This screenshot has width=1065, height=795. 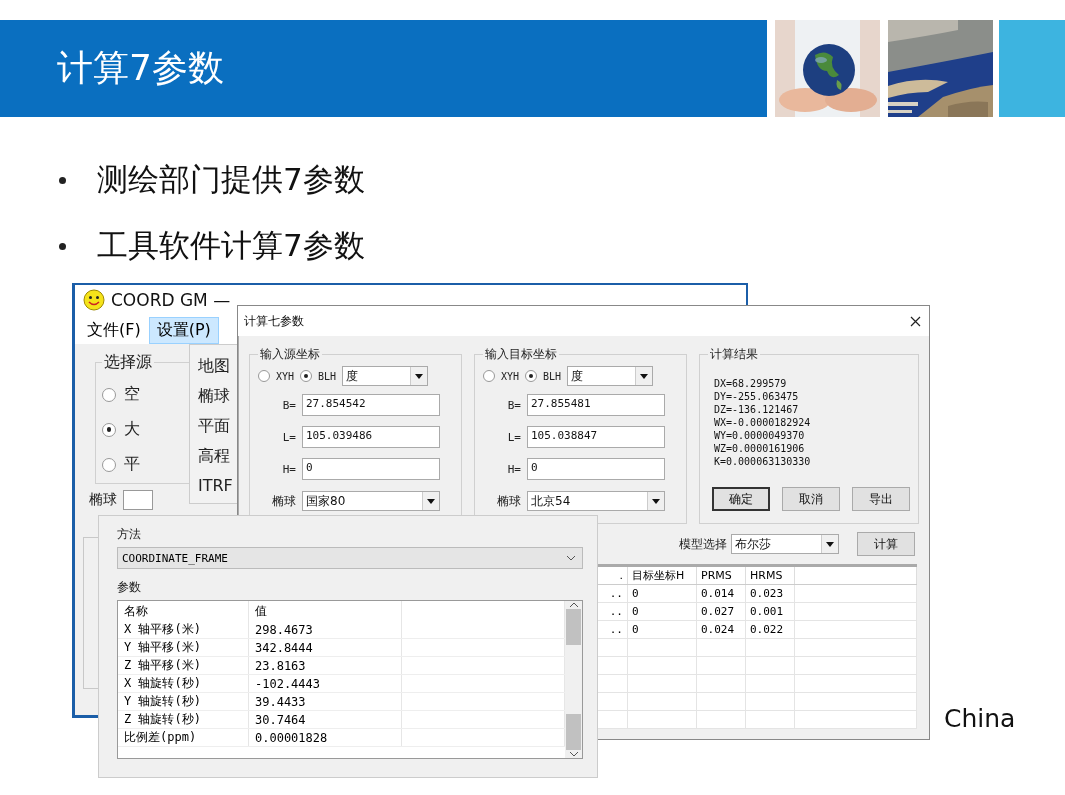 What do you see at coordinates (103, 500) in the screenshot?
I see `ellipsoid-label: 椭球` at bounding box center [103, 500].